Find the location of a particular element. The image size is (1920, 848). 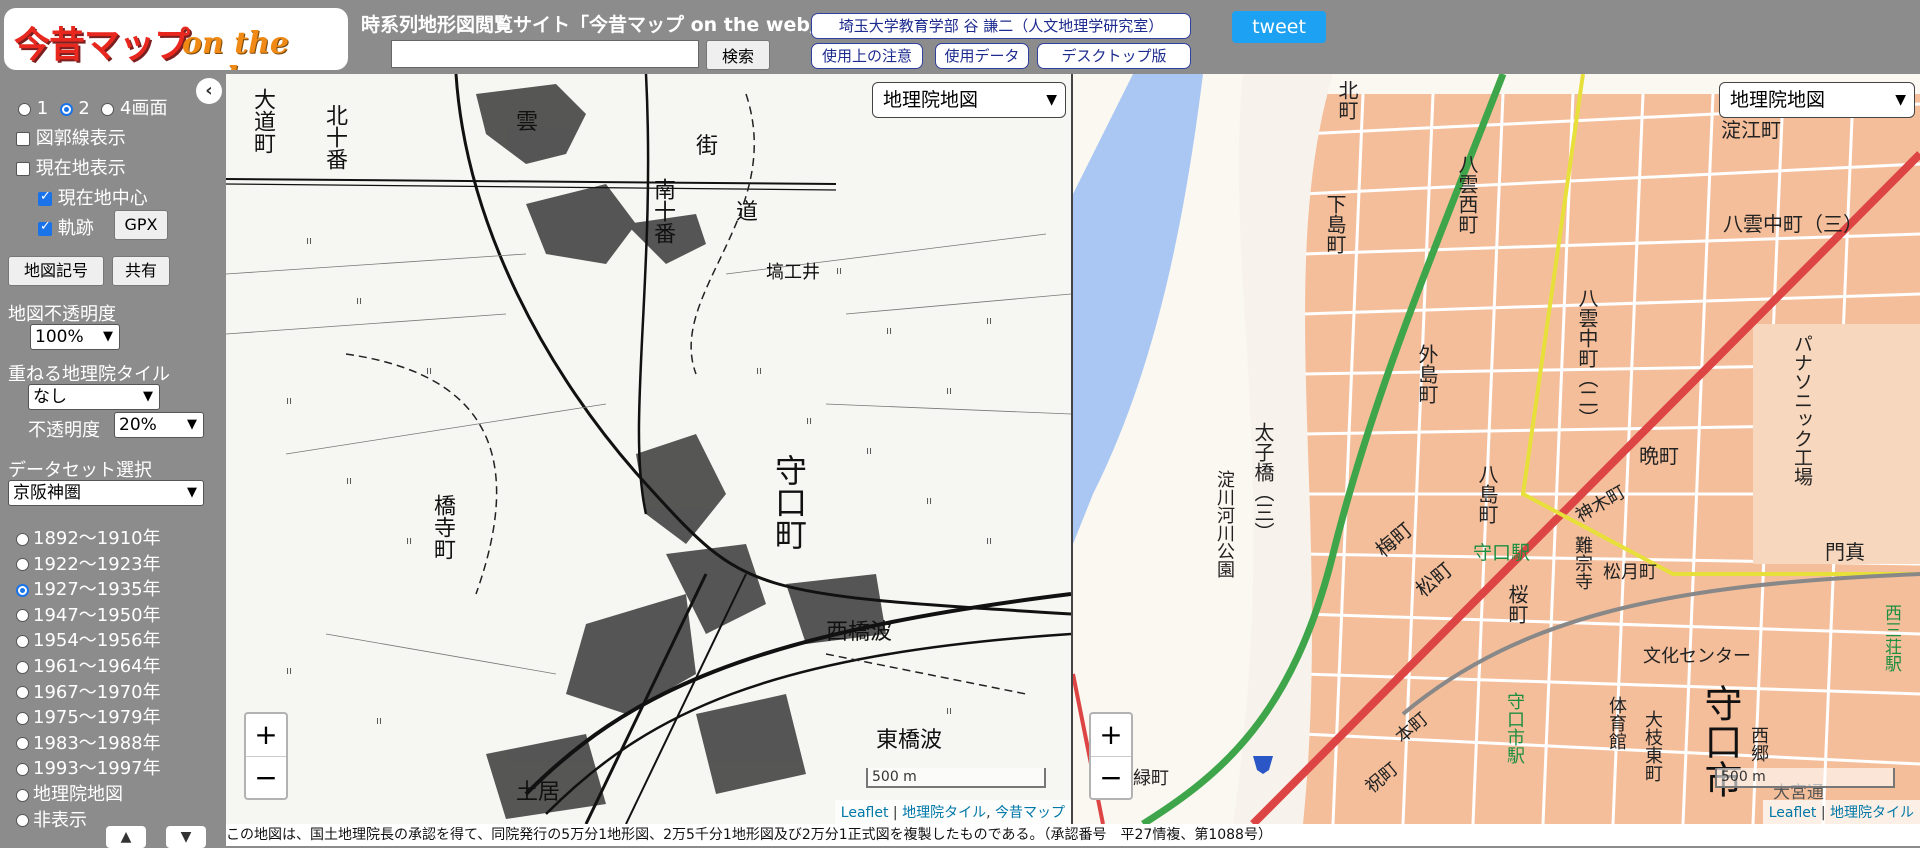

opacity-select: 100% ▼ is located at coordinates (75, 337).